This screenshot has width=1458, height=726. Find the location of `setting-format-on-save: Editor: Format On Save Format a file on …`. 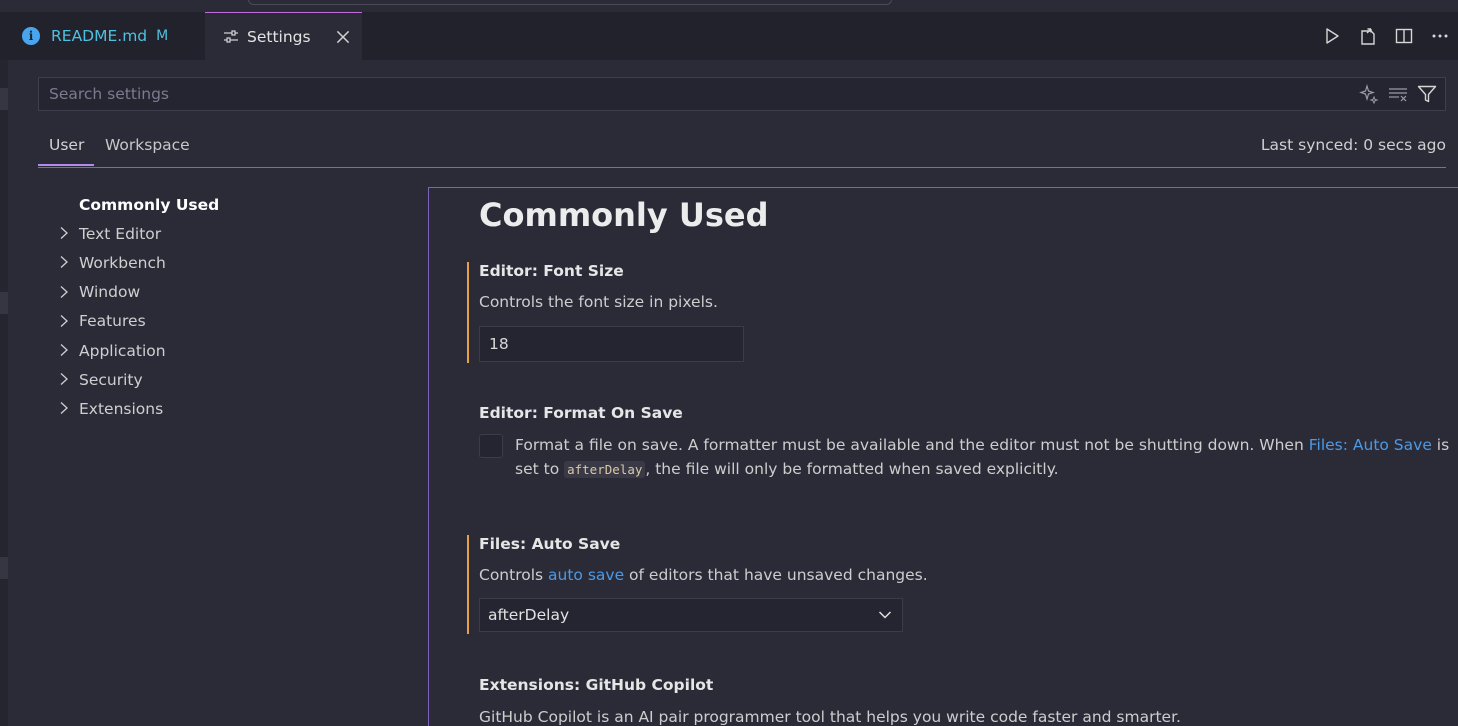

setting-format-on-save: Editor: Format On Save Format a file on … is located at coordinates (962, 444).